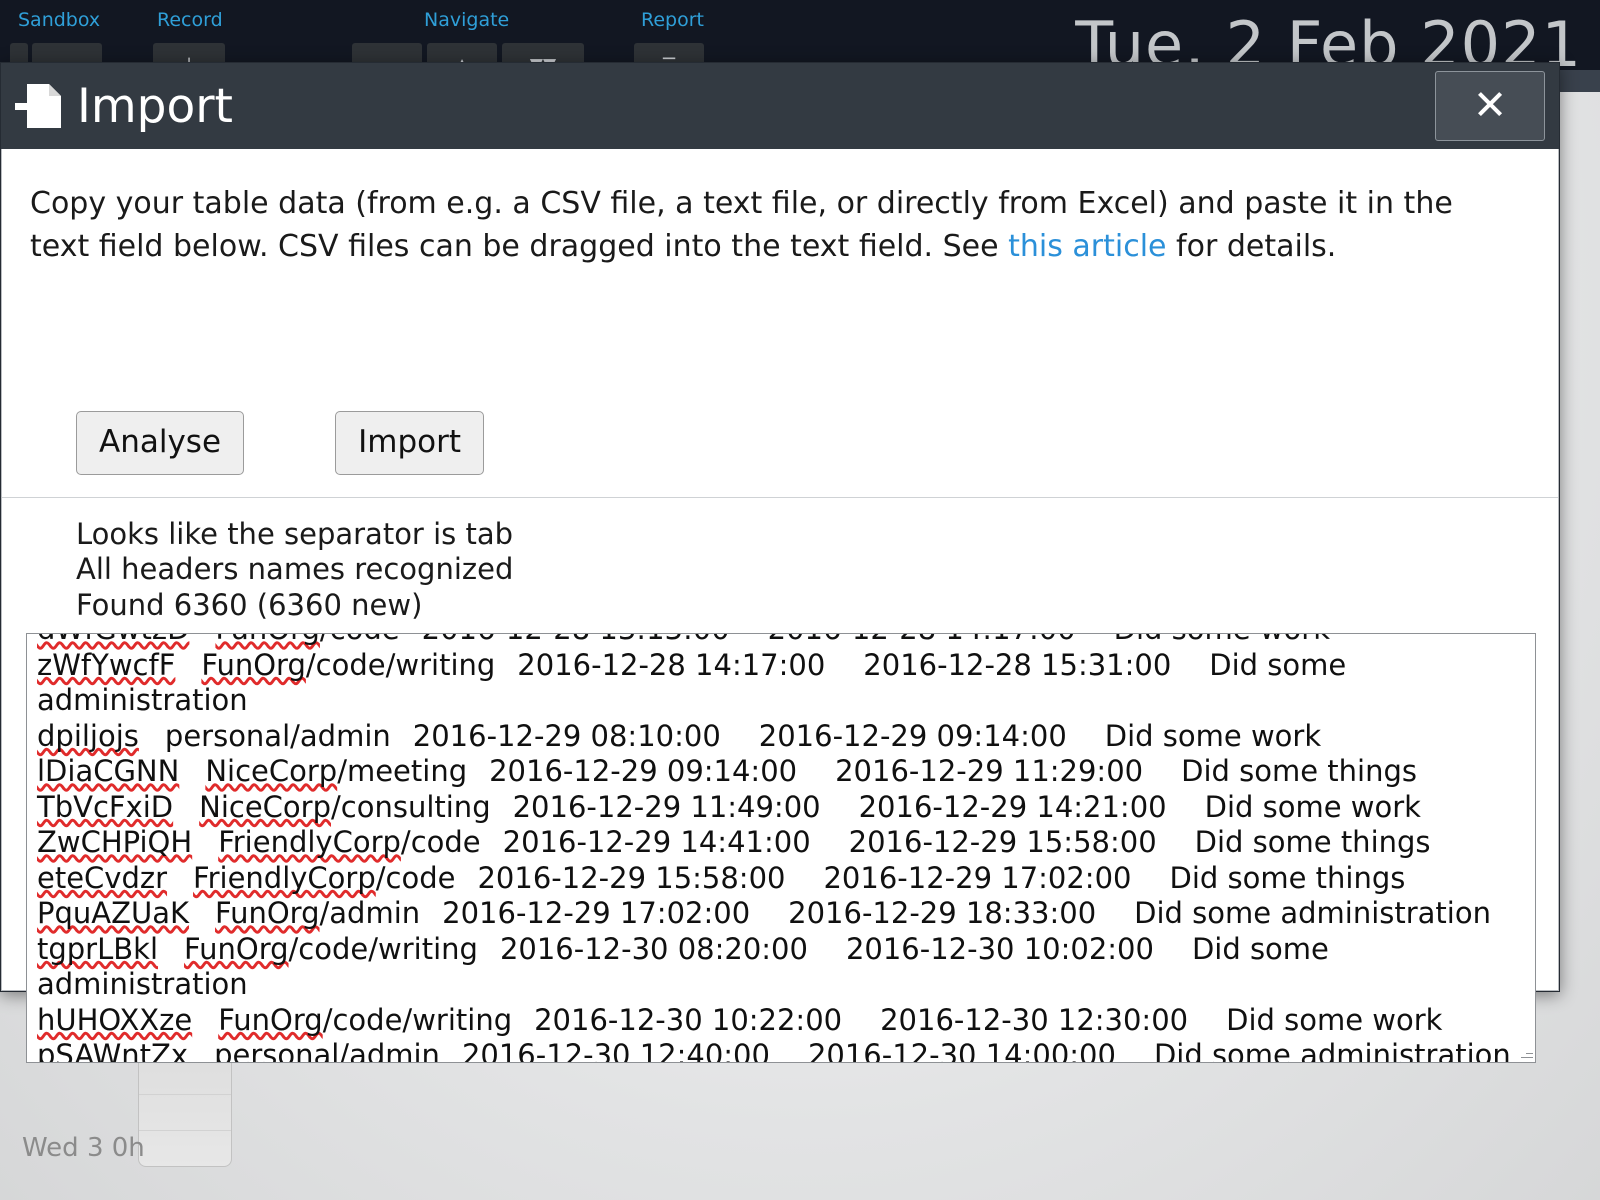 The width and height of the screenshot is (1600, 1200). What do you see at coordinates (37, 106) in the screenshot?
I see `import-document-arrow-icon` at bounding box center [37, 106].